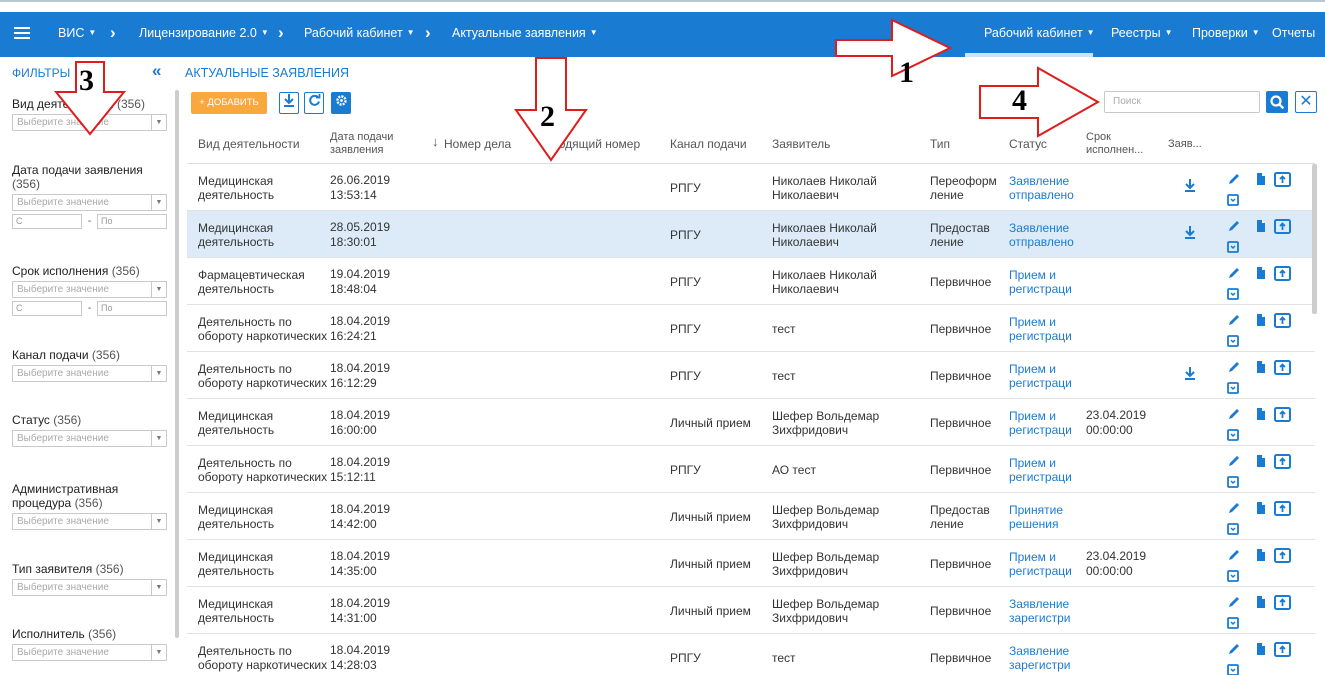 Image resolution: width=1325 pixels, height=675 pixels. Describe the element at coordinates (906, 72) in the screenshot. I see `annotation-number-1: 1` at that location.